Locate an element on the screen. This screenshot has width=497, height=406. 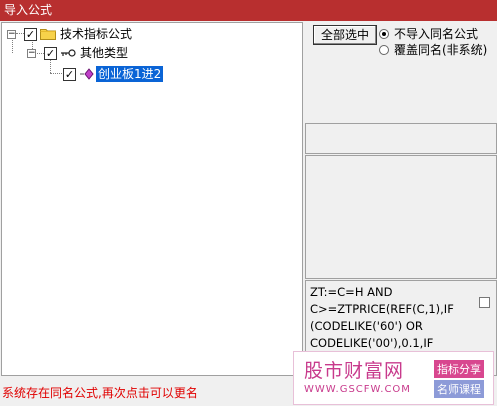
info-field is located at coordinates (401, 138).